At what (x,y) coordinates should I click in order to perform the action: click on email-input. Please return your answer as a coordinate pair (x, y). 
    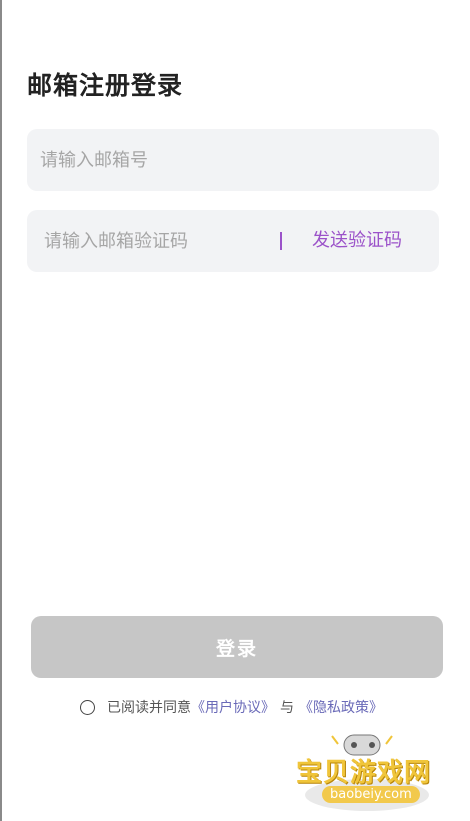
    Looking at the image, I should click on (230, 160).